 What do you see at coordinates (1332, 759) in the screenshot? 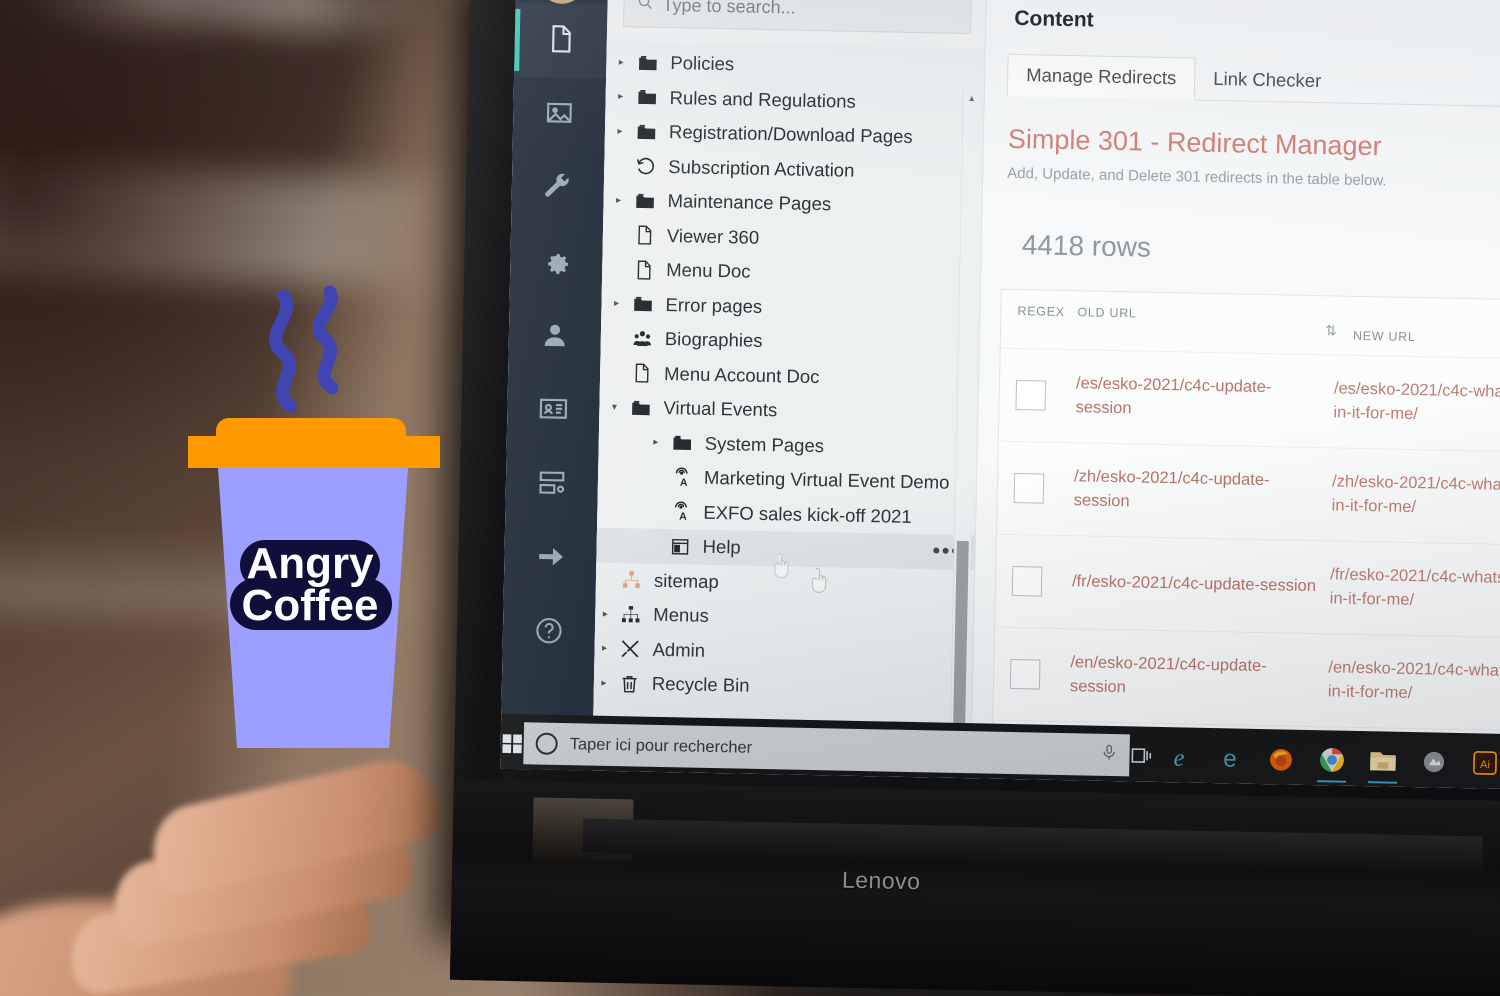
I see `chrome-icon` at bounding box center [1332, 759].